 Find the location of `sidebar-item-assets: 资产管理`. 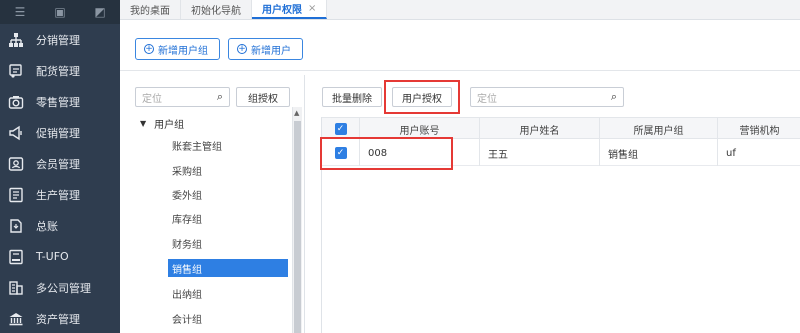

sidebar-item-assets: 资产管理 is located at coordinates (60, 318).